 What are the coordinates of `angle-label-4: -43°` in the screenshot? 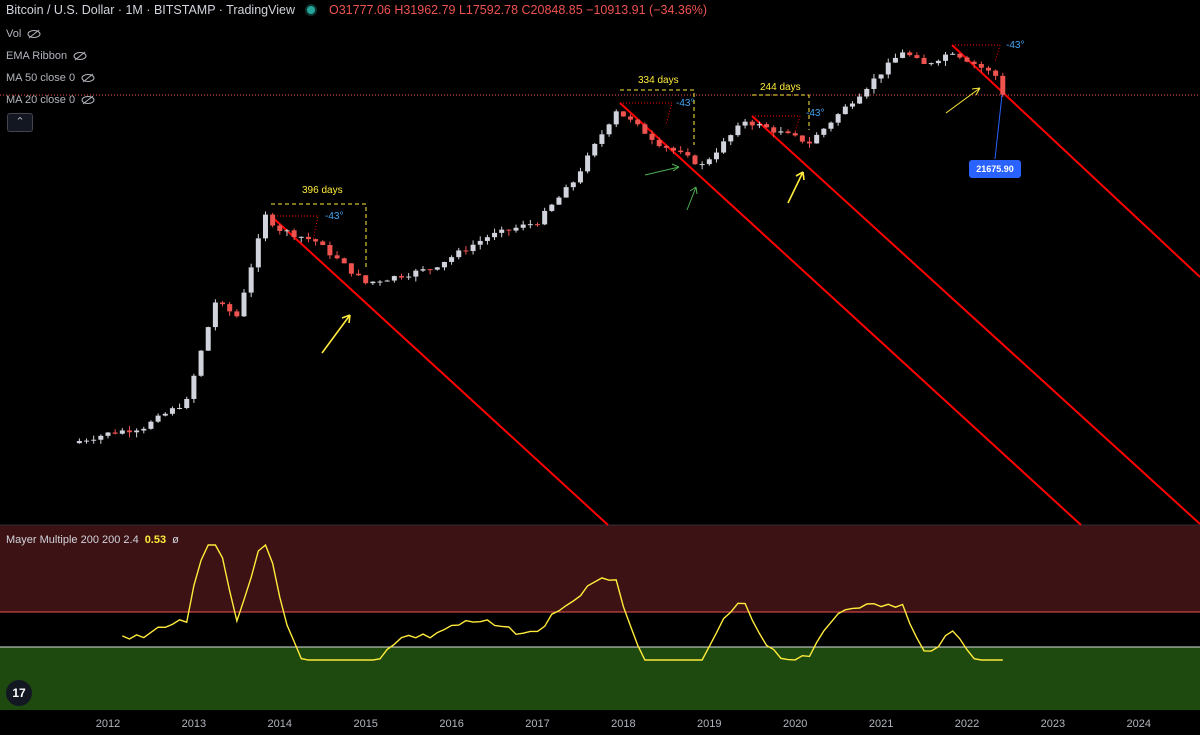 It's located at (1015, 45).